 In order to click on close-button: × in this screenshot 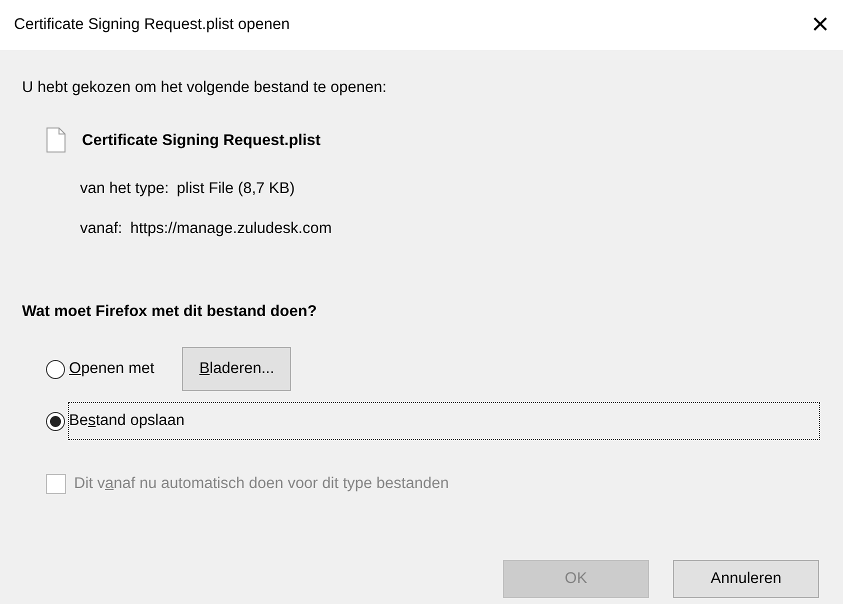, I will do `click(820, 25)`.